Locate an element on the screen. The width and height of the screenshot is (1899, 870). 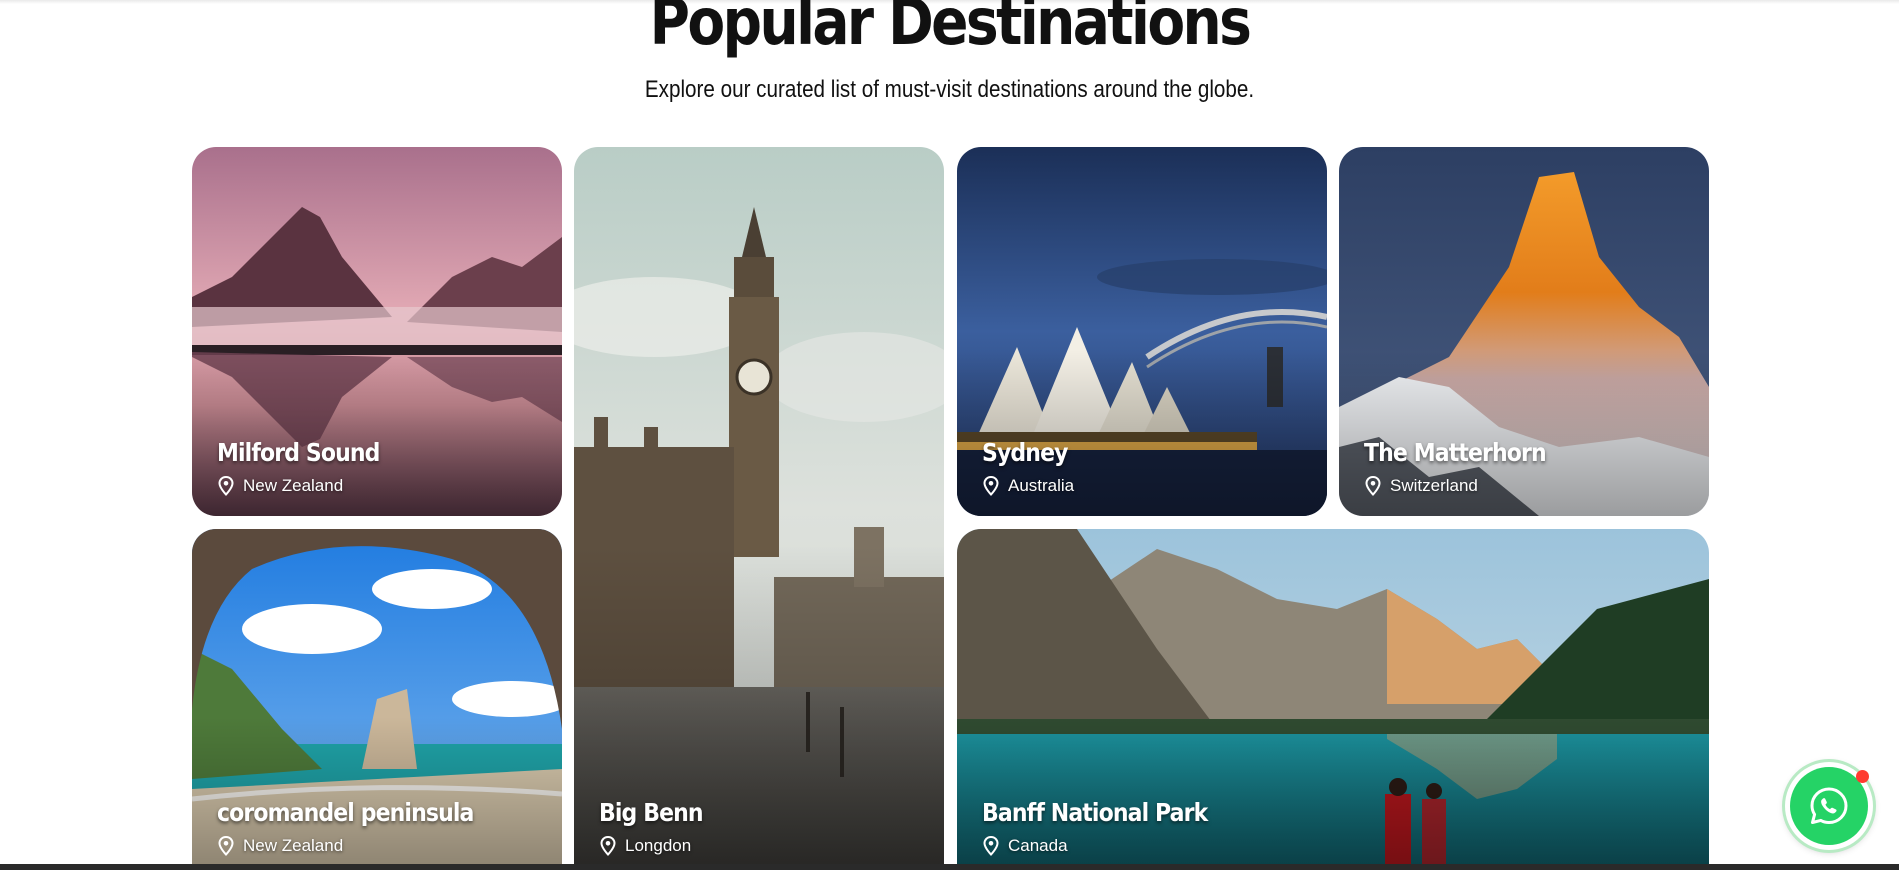
destination-location: Australia is located at coordinates (1030, 486).